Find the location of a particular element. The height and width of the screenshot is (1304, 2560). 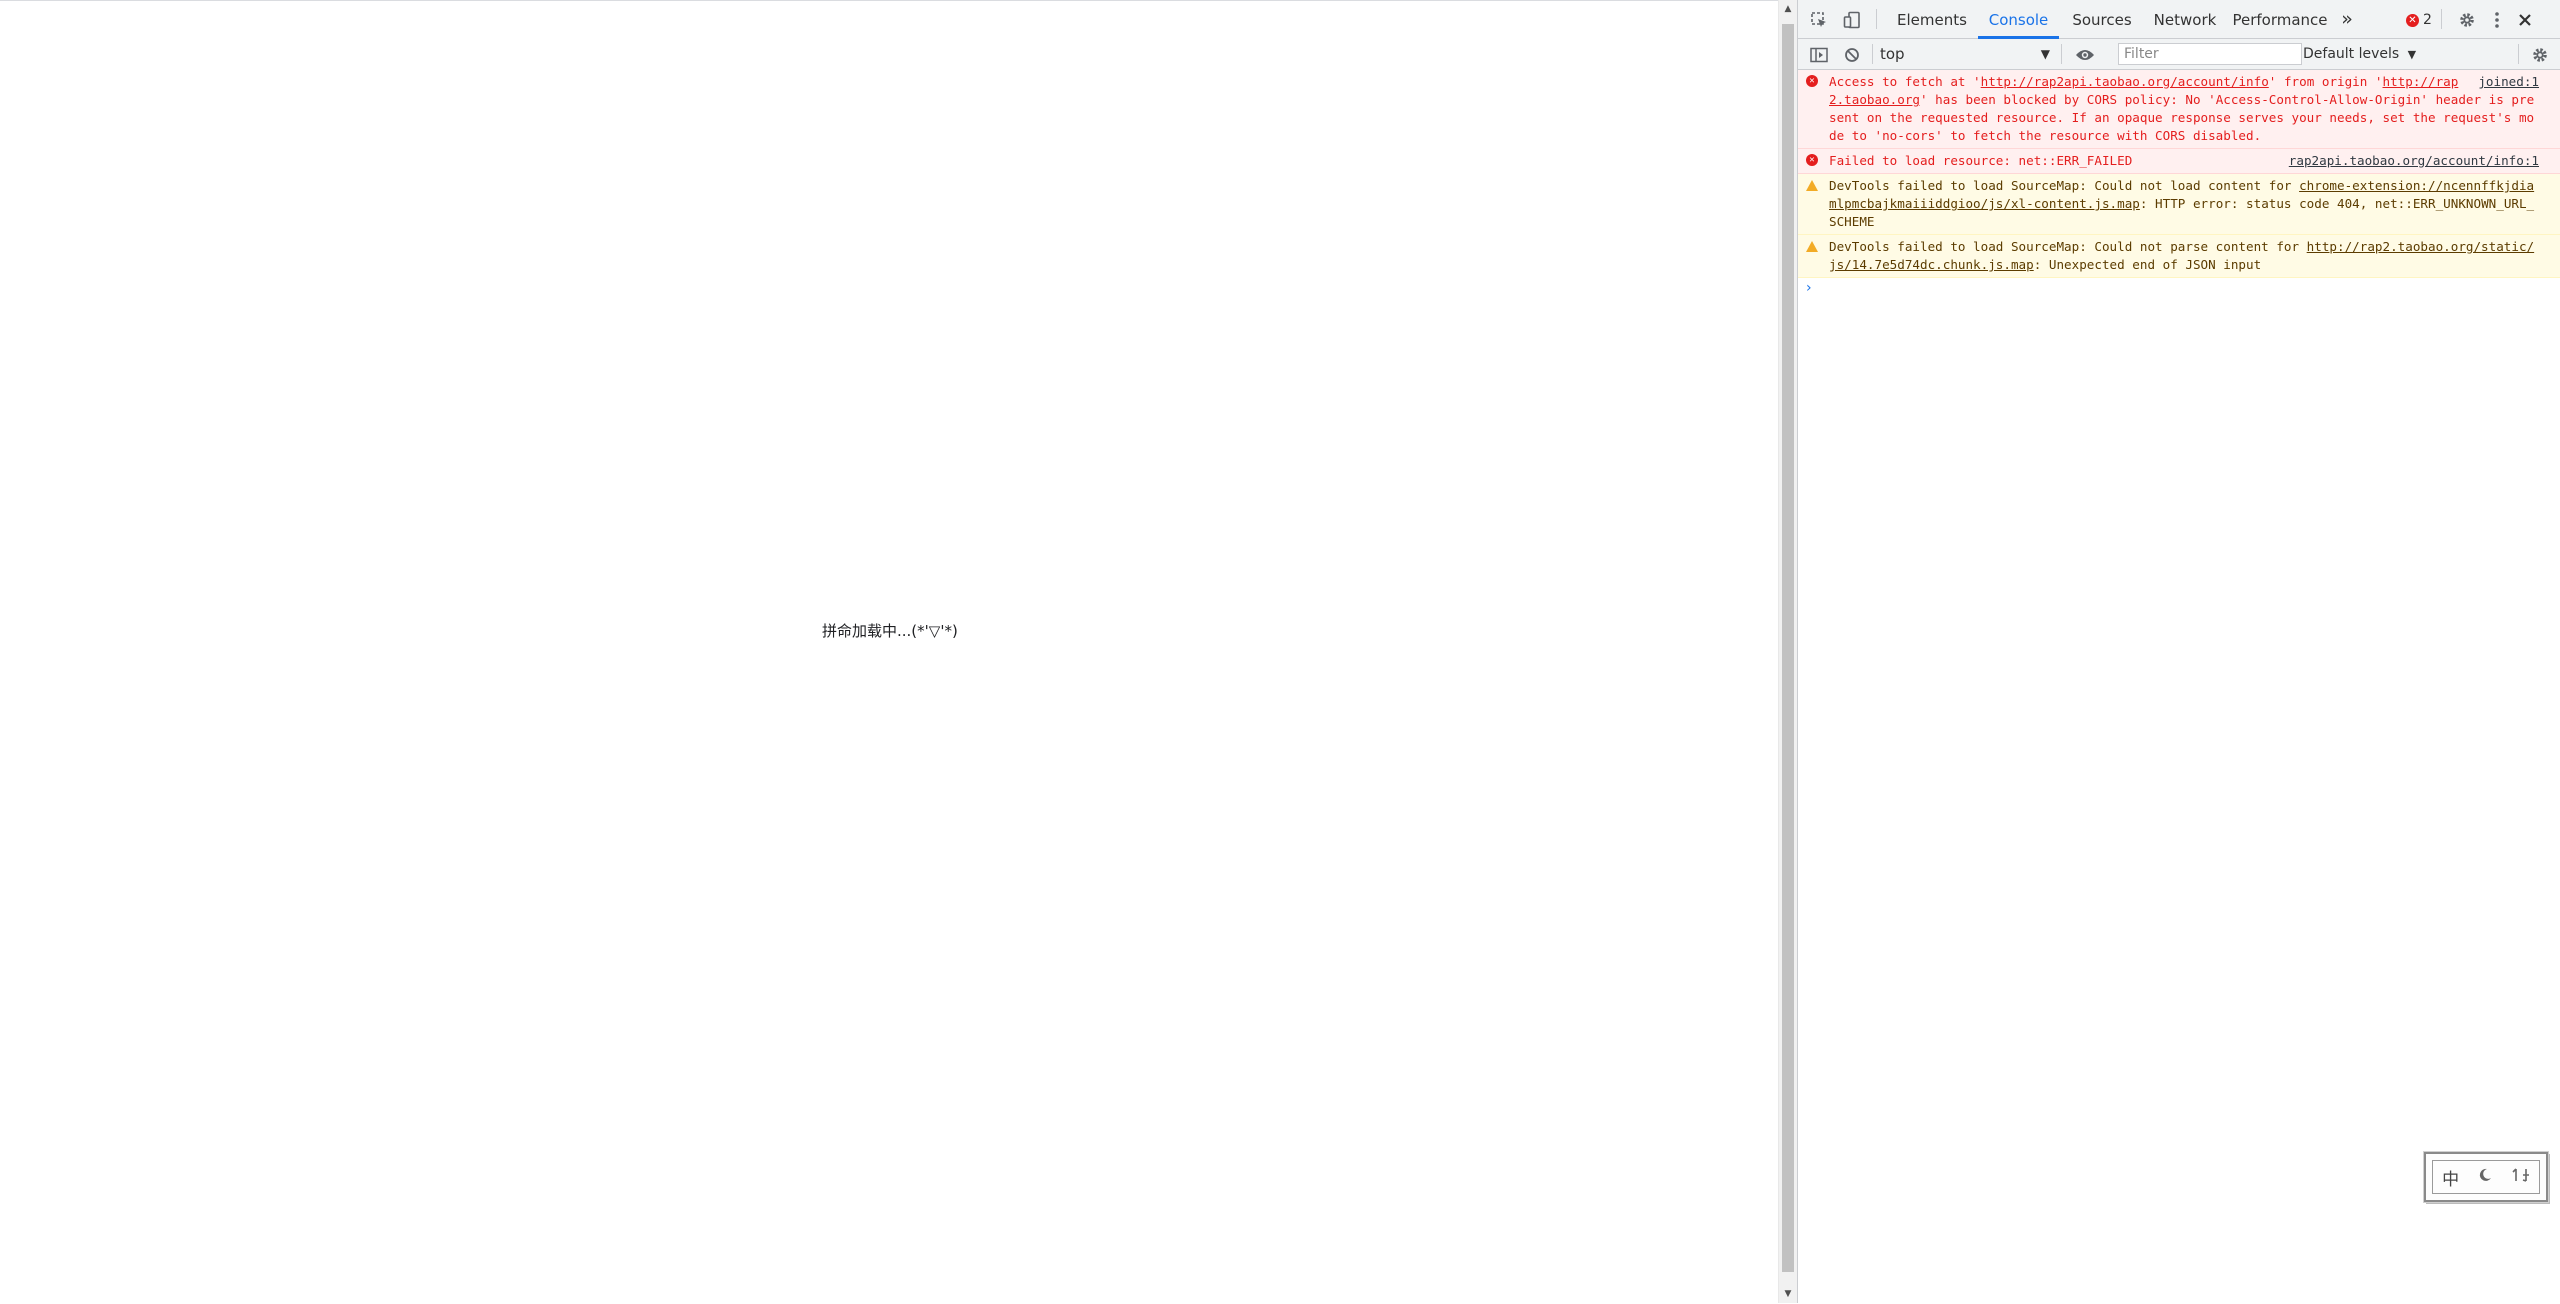

console-toolbar: top ▼ Default levels ▼ is located at coordinates (2179, 54).